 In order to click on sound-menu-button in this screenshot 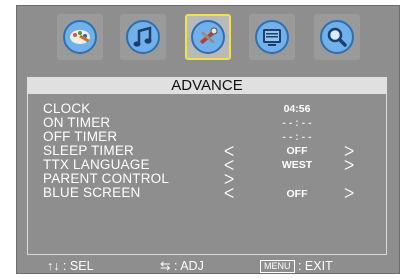, I will do `click(143, 37)`.